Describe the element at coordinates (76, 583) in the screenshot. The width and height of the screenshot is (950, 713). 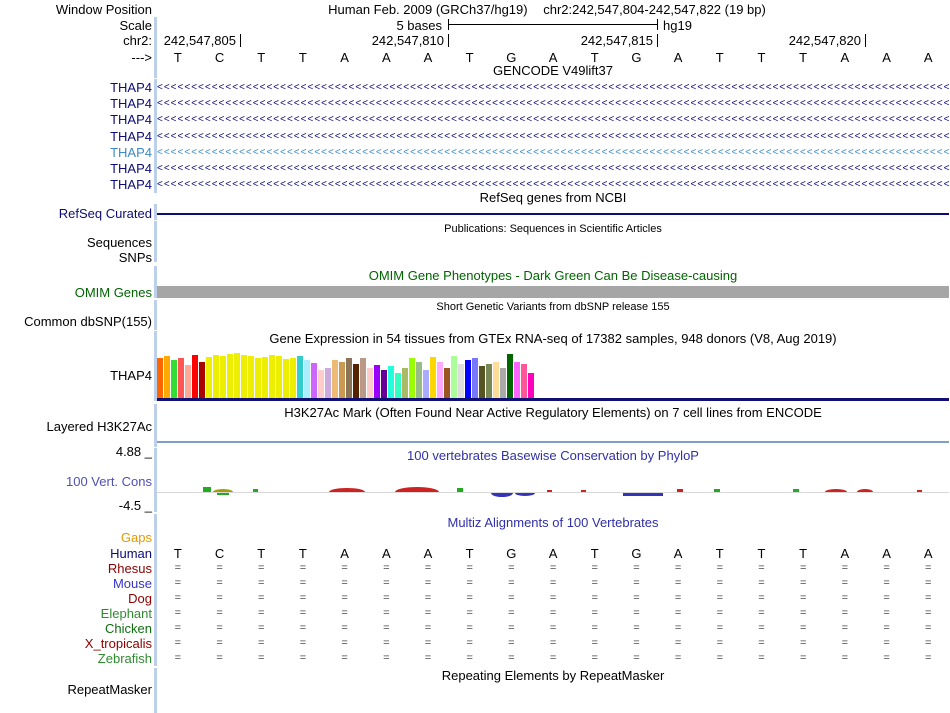
I see `species-label-mouse: Mouse` at that location.